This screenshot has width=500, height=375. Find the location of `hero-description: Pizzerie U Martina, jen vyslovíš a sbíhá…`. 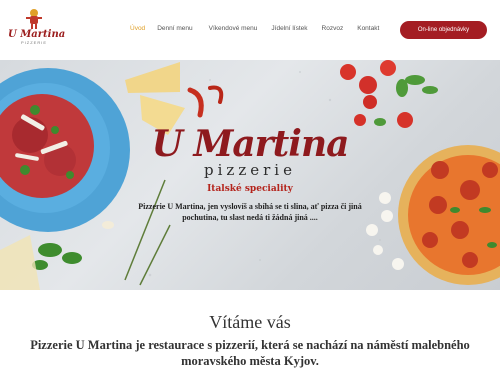

hero-description: Pizzerie U Martina, jen vyslovíš a sbíhá… is located at coordinates (250, 212).